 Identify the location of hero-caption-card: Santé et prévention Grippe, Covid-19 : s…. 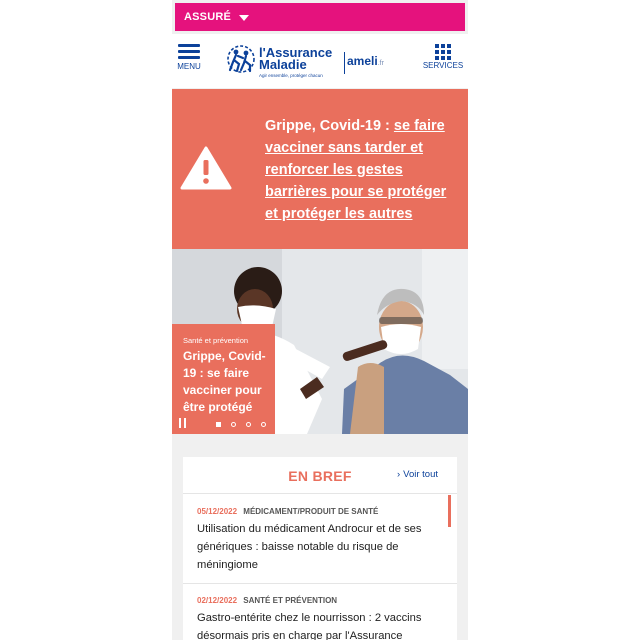
(223, 379).